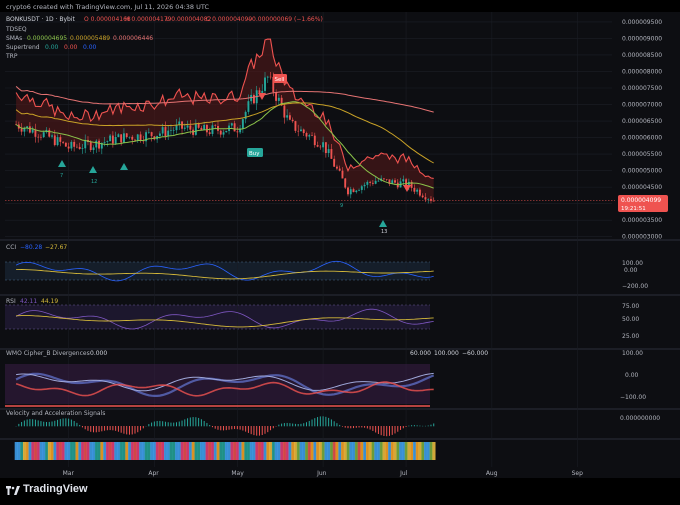 This screenshot has height=505, width=680. Describe the element at coordinates (647, 245) in the screenshot. I see `price-axis` at that location.